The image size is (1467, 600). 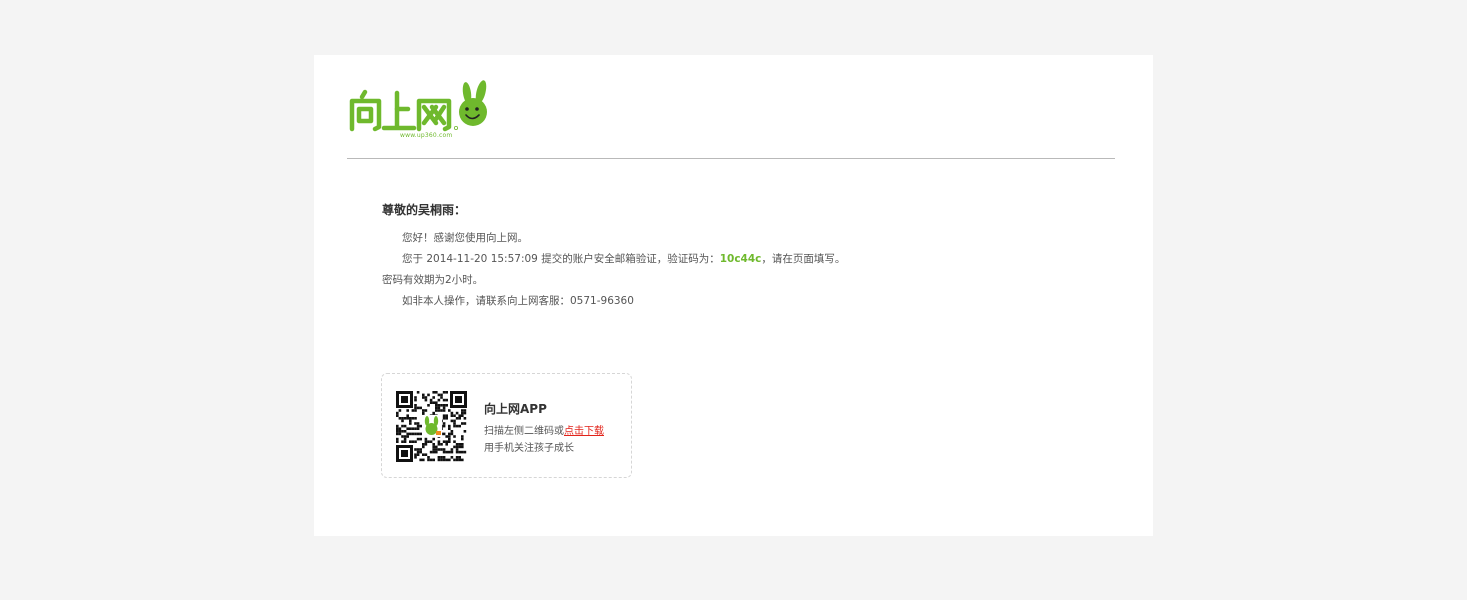 I want to click on contact-line: 如非本人操作，请联系向上网客服：0571-96360, so click(x=518, y=301).